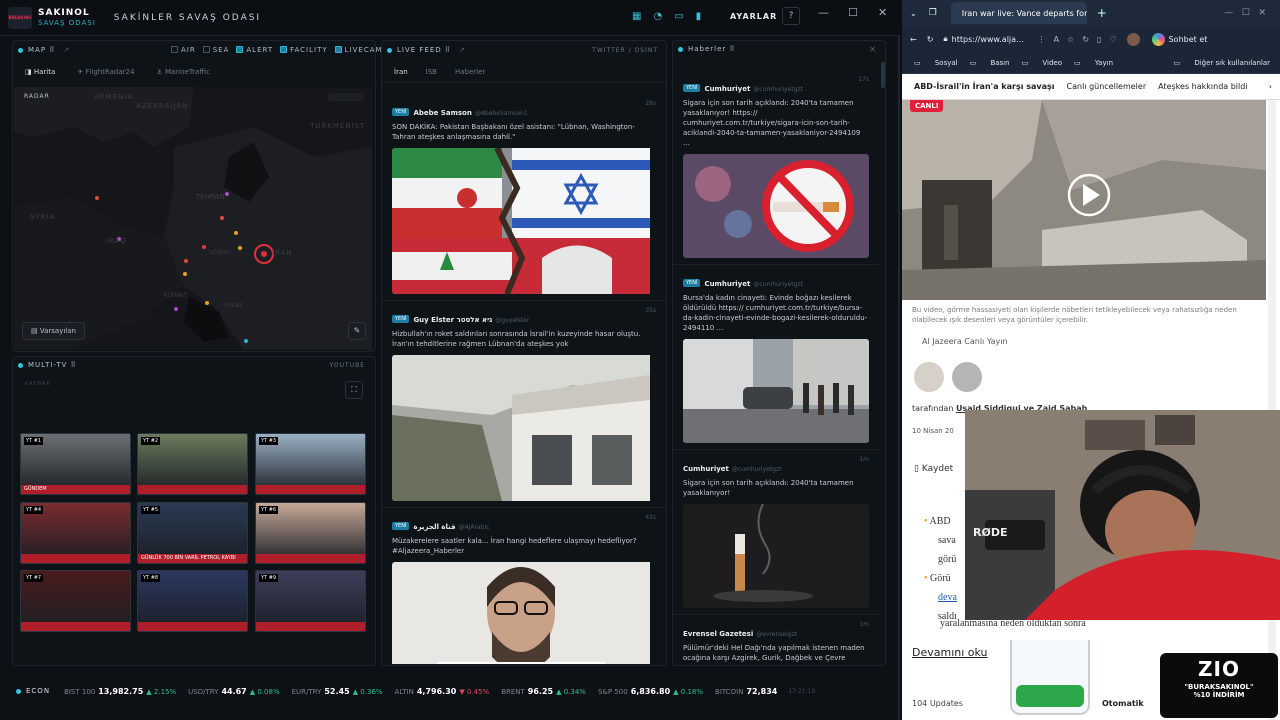 Image resolution: width=1280 pixels, height=720 pixels. I want to click on chart-icon: ▮, so click(699, 16).